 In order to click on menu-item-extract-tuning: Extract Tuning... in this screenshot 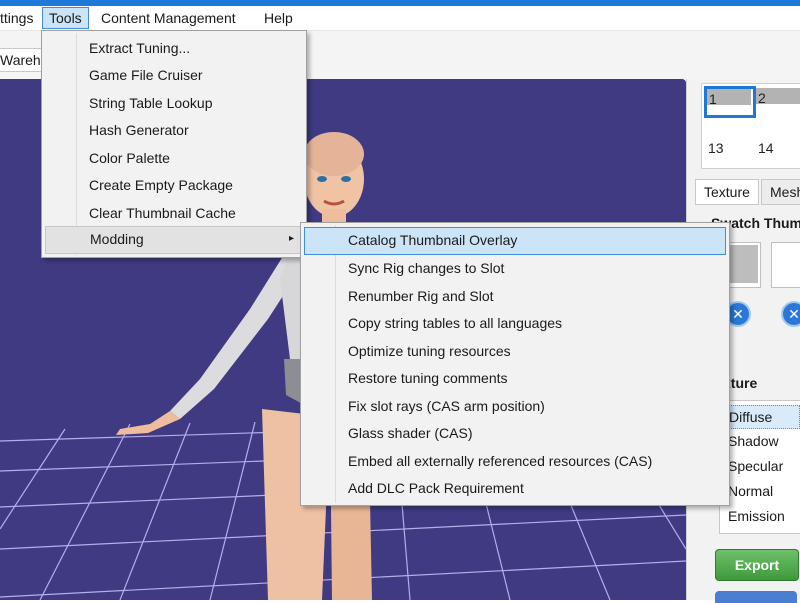, I will do `click(174, 48)`.